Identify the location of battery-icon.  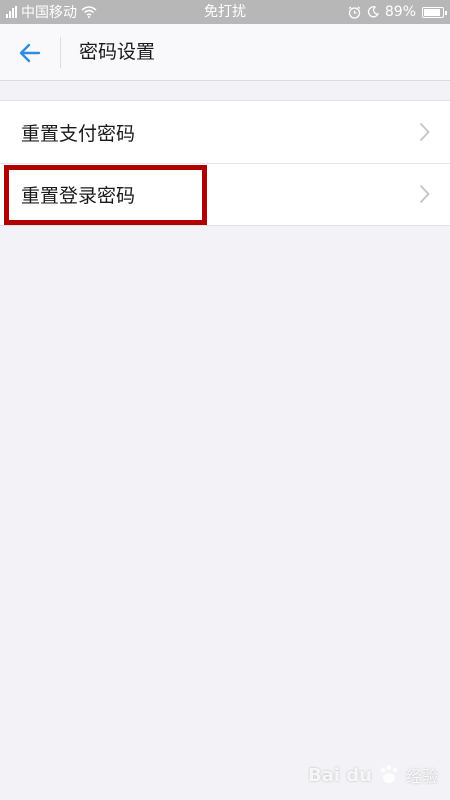
(434, 12).